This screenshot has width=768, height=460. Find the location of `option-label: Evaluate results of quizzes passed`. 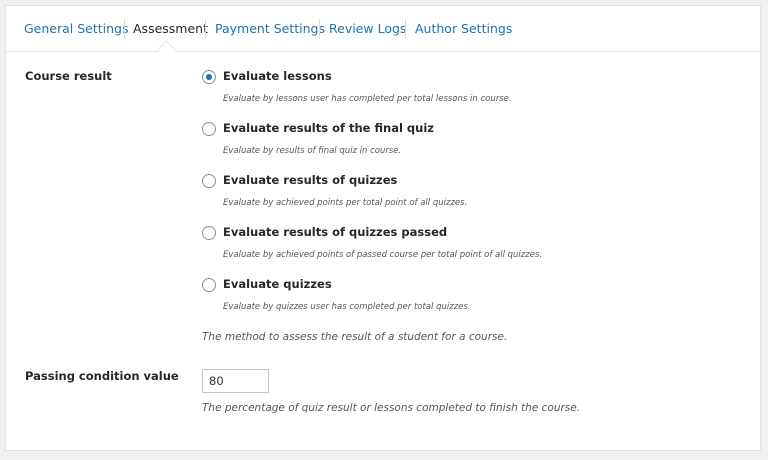

option-label: Evaluate results of quizzes passed is located at coordinates (335, 232).